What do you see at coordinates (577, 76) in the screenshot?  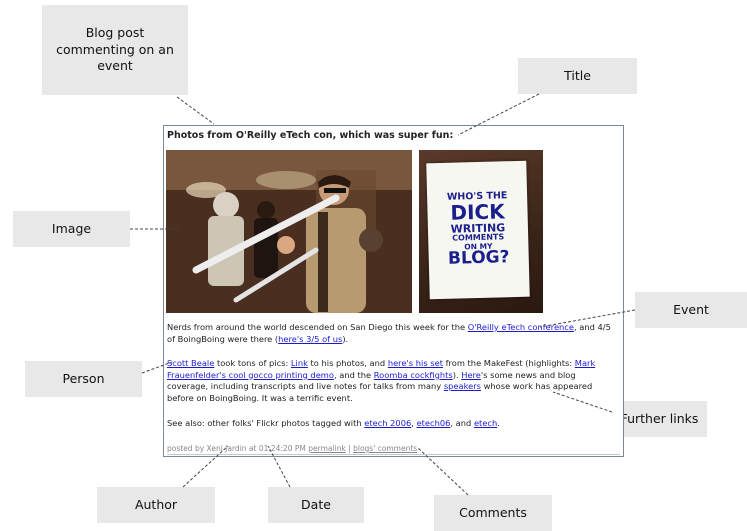 I see `title-callout: Title` at bounding box center [577, 76].